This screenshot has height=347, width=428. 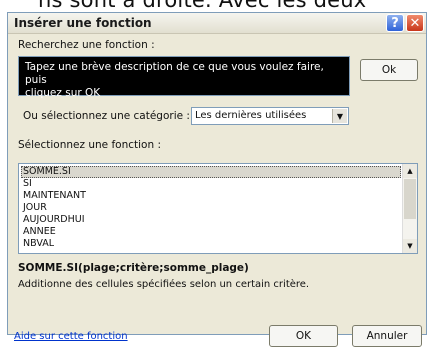 What do you see at coordinates (211, 220) in the screenshot?
I see `function-list-item: AUJOURDHUI` at bounding box center [211, 220].